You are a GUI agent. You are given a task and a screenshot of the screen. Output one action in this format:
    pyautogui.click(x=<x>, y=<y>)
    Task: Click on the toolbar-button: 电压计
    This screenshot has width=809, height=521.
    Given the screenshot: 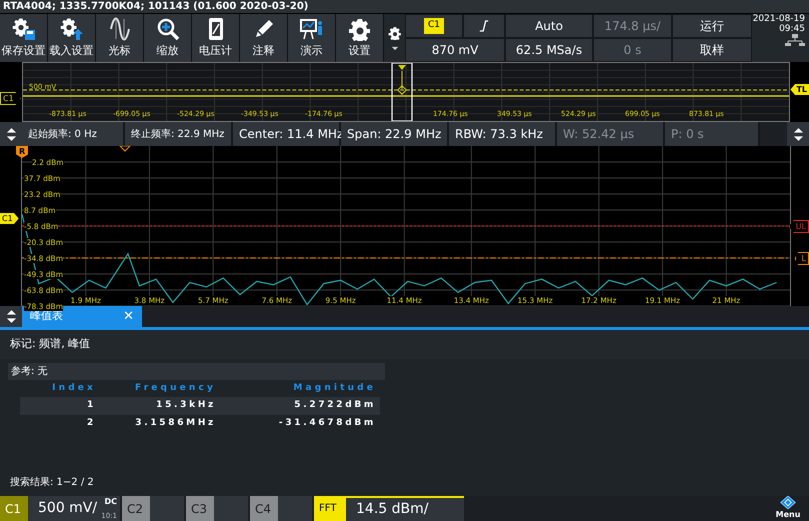 What is the action you would take?
    pyautogui.click(x=216, y=38)
    